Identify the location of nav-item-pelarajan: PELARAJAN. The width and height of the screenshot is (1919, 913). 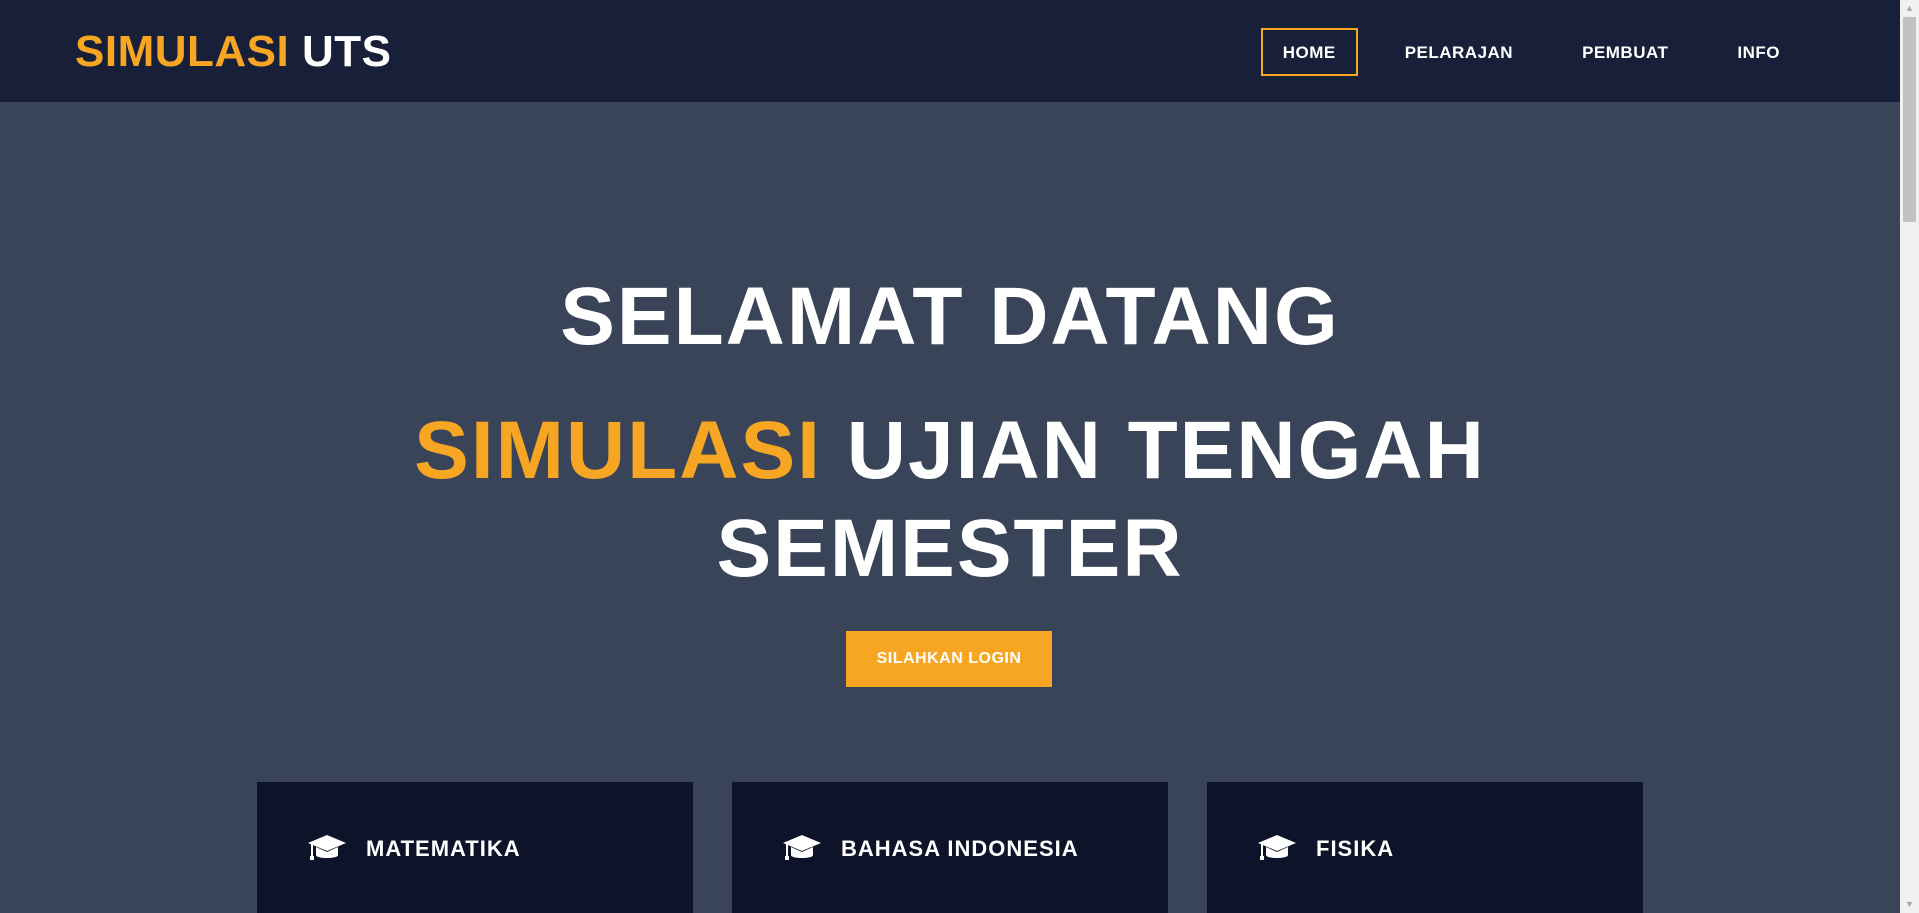
(1459, 52).